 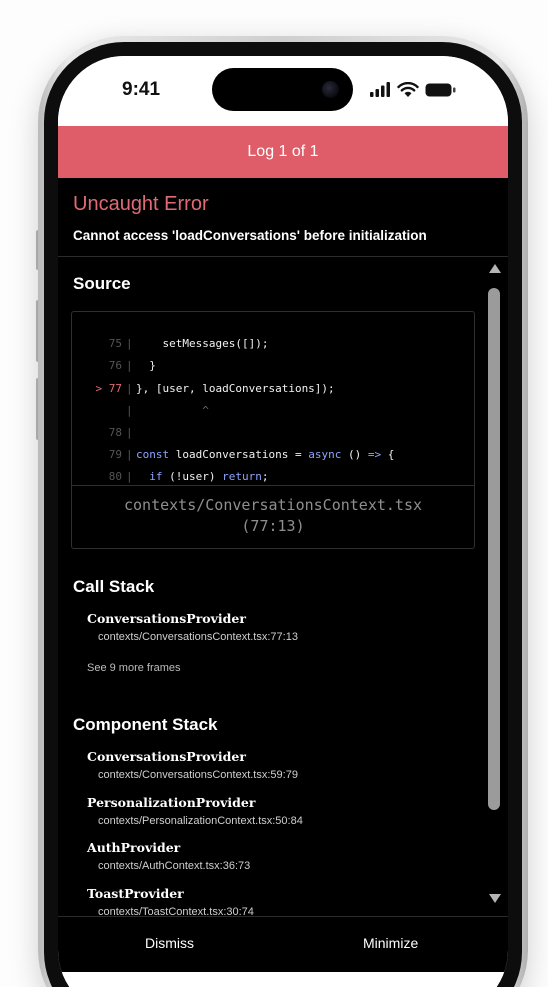 I want to click on minimize-button: Minimize, so click(x=390, y=943).